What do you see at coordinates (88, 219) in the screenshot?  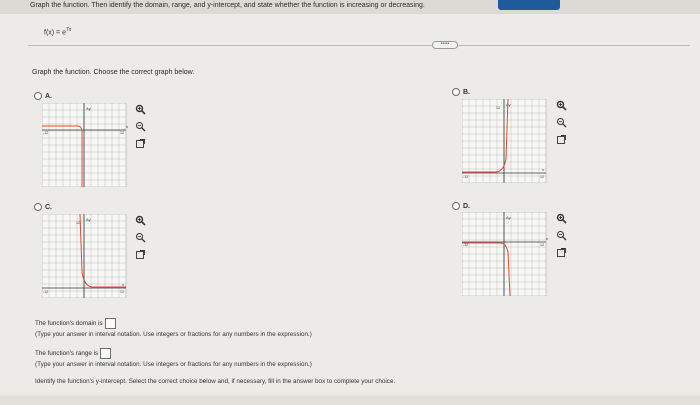 I see `graph-c-y-label: Ay` at bounding box center [88, 219].